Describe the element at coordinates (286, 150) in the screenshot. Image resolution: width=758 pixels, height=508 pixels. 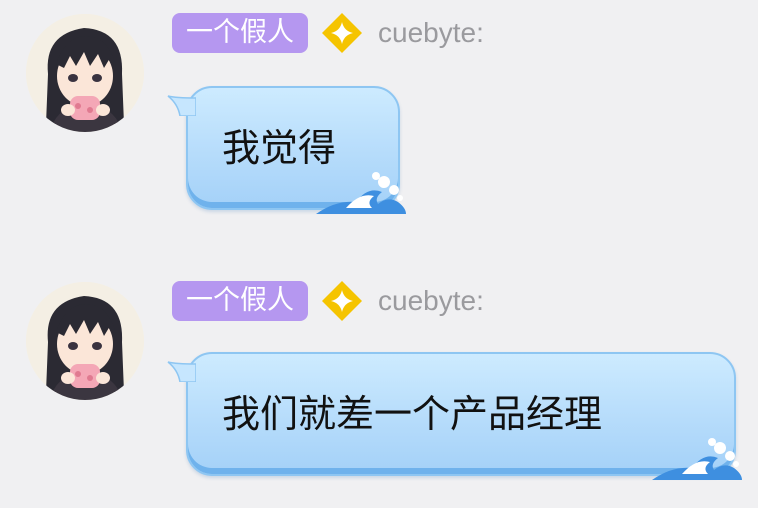
I see `message-bubble: 我觉得` at that location.